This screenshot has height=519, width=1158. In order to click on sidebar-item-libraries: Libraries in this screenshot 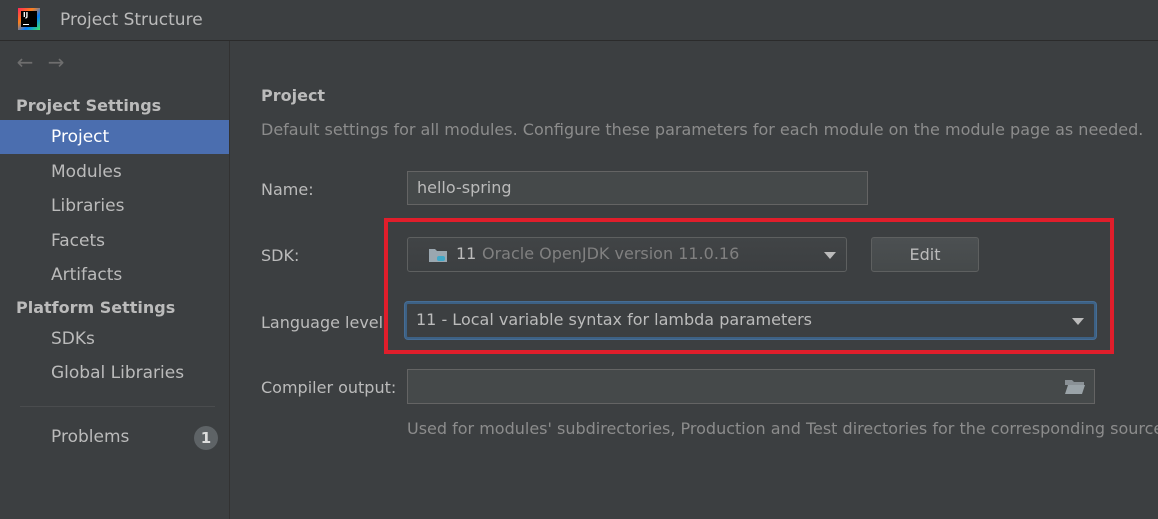, I will do `click(114, 206)`.